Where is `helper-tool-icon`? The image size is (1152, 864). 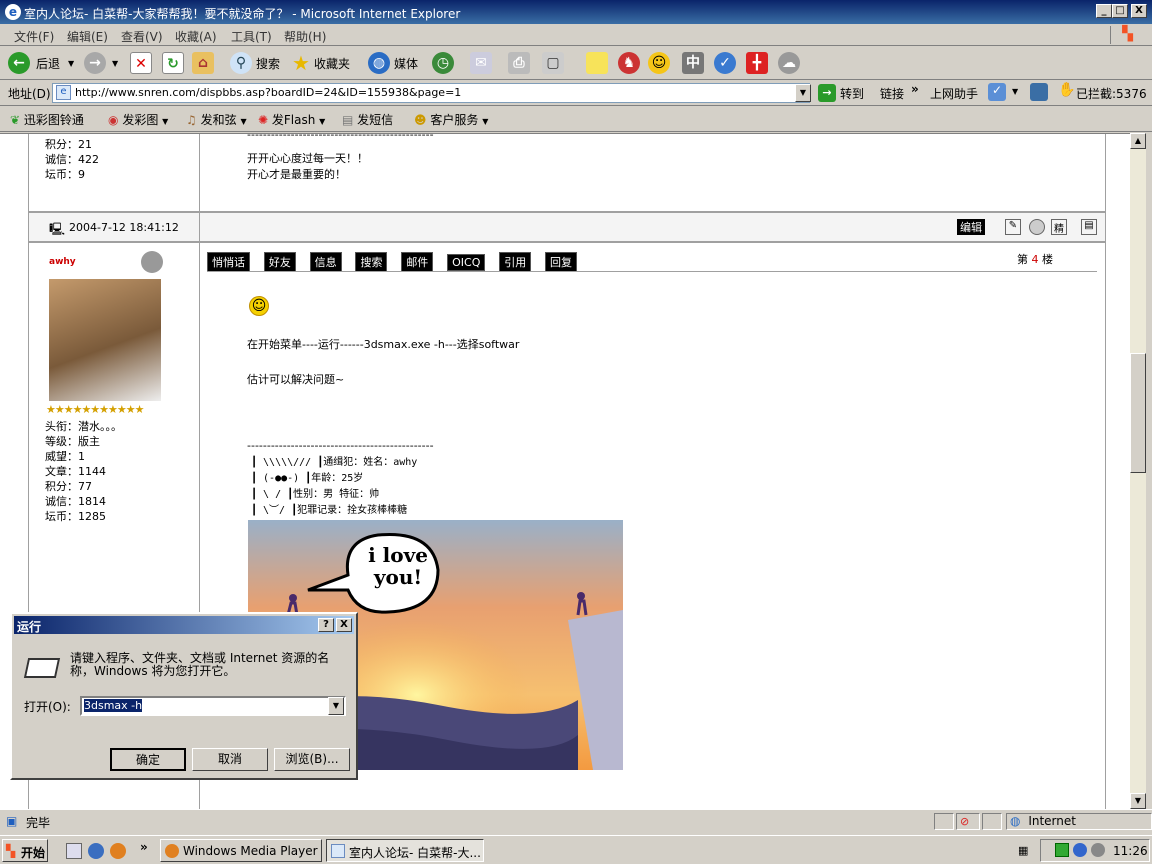 helper-tool-icon is located at coordinates (1039, 92).